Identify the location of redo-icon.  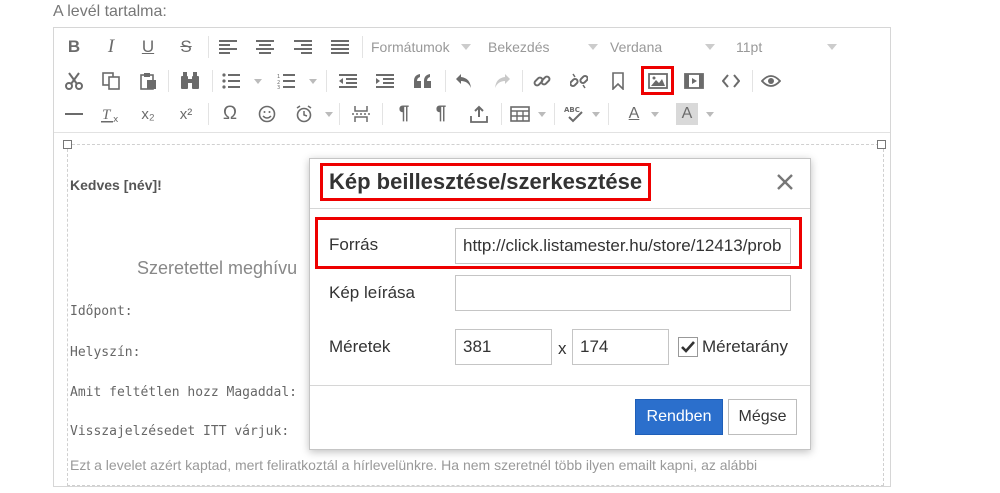
(502, 81).